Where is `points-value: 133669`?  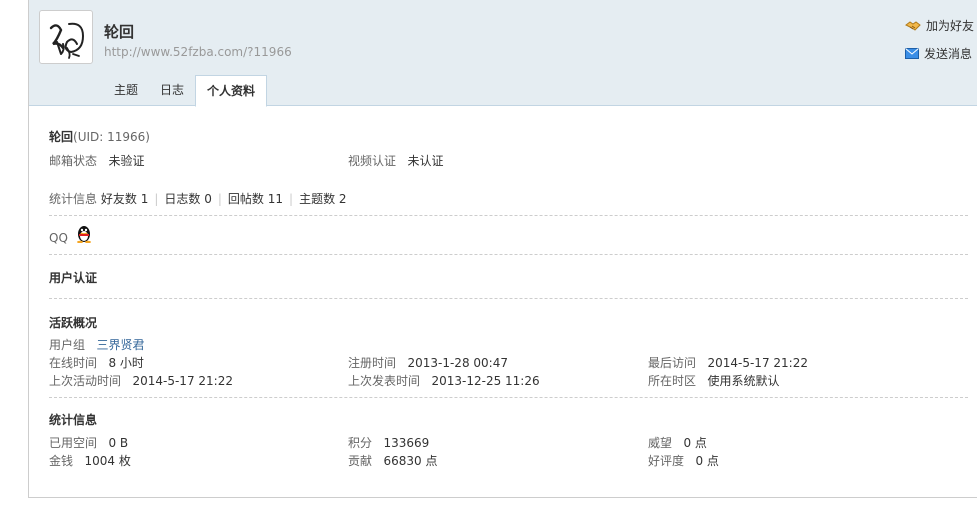 points-value: 133669 is located at coordinates (406, 443).